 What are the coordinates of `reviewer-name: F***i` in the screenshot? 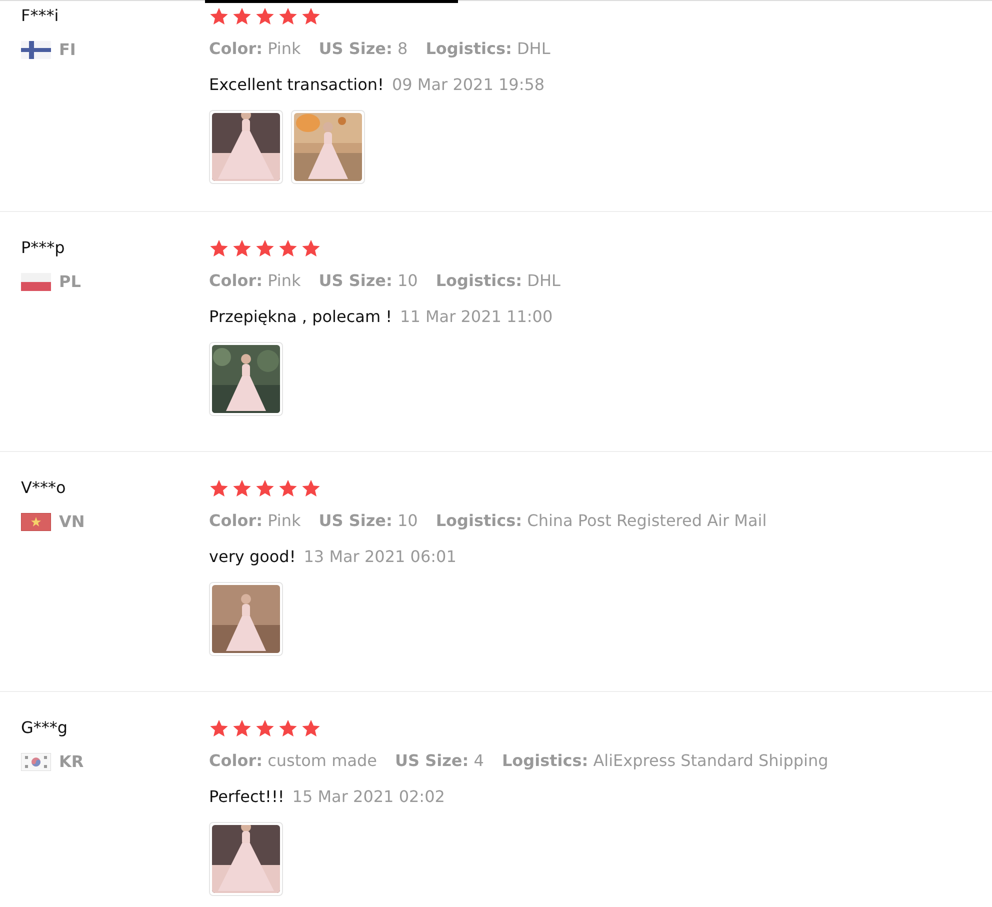 It's located at (40, 16).